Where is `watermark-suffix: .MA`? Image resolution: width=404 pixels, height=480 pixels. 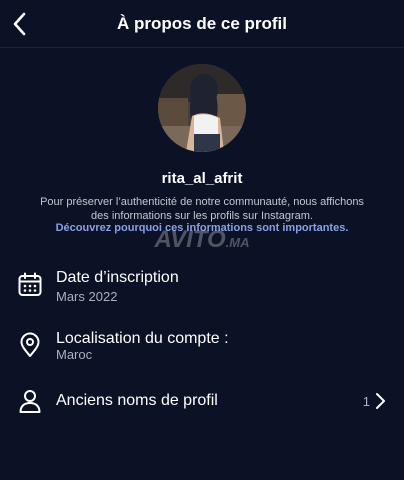 watermark-suffix: .MA is located at coordinates (237, 242).